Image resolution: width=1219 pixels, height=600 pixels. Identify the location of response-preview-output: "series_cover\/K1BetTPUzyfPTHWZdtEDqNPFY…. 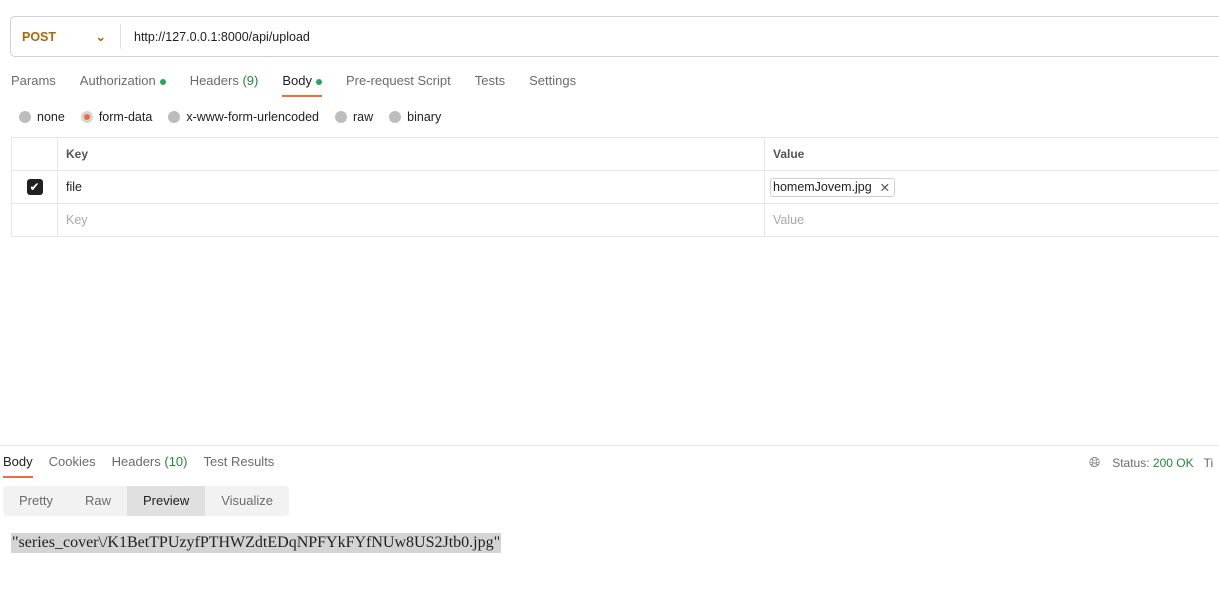
(256, 543).